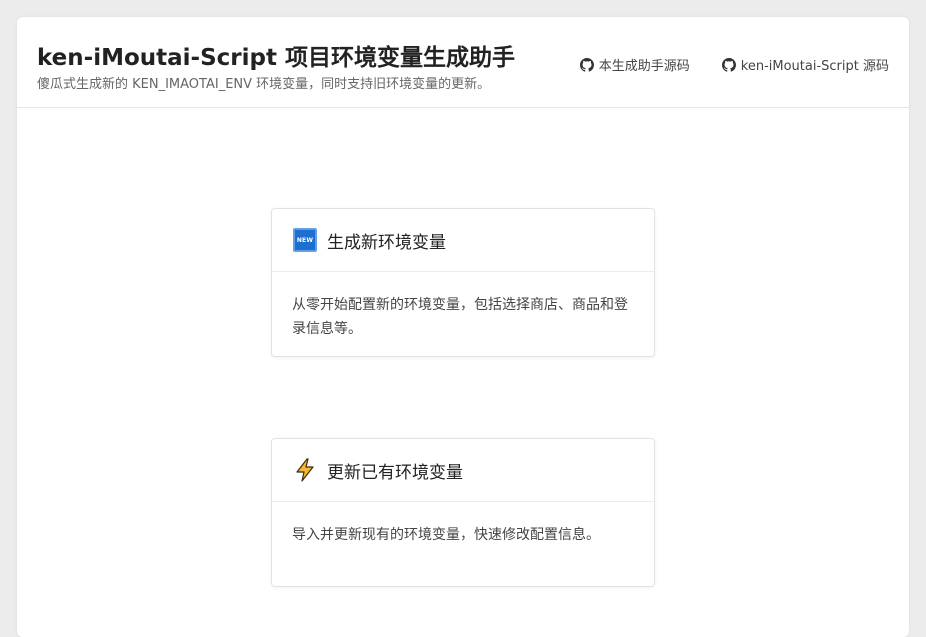  I want to click on script-source-label: ken-iMoutai-Script 源码, so click(814, 66).